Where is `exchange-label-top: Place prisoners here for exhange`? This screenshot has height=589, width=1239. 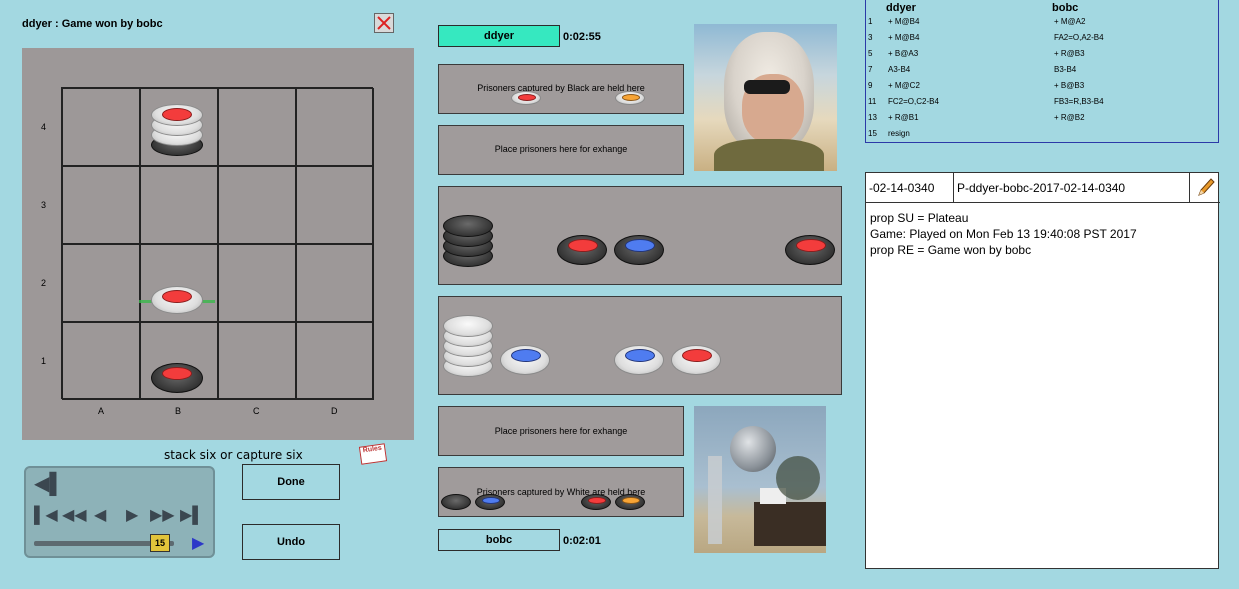
exchange-label-top: Place prisoners here for exhange is located at coordinates (561, 149).